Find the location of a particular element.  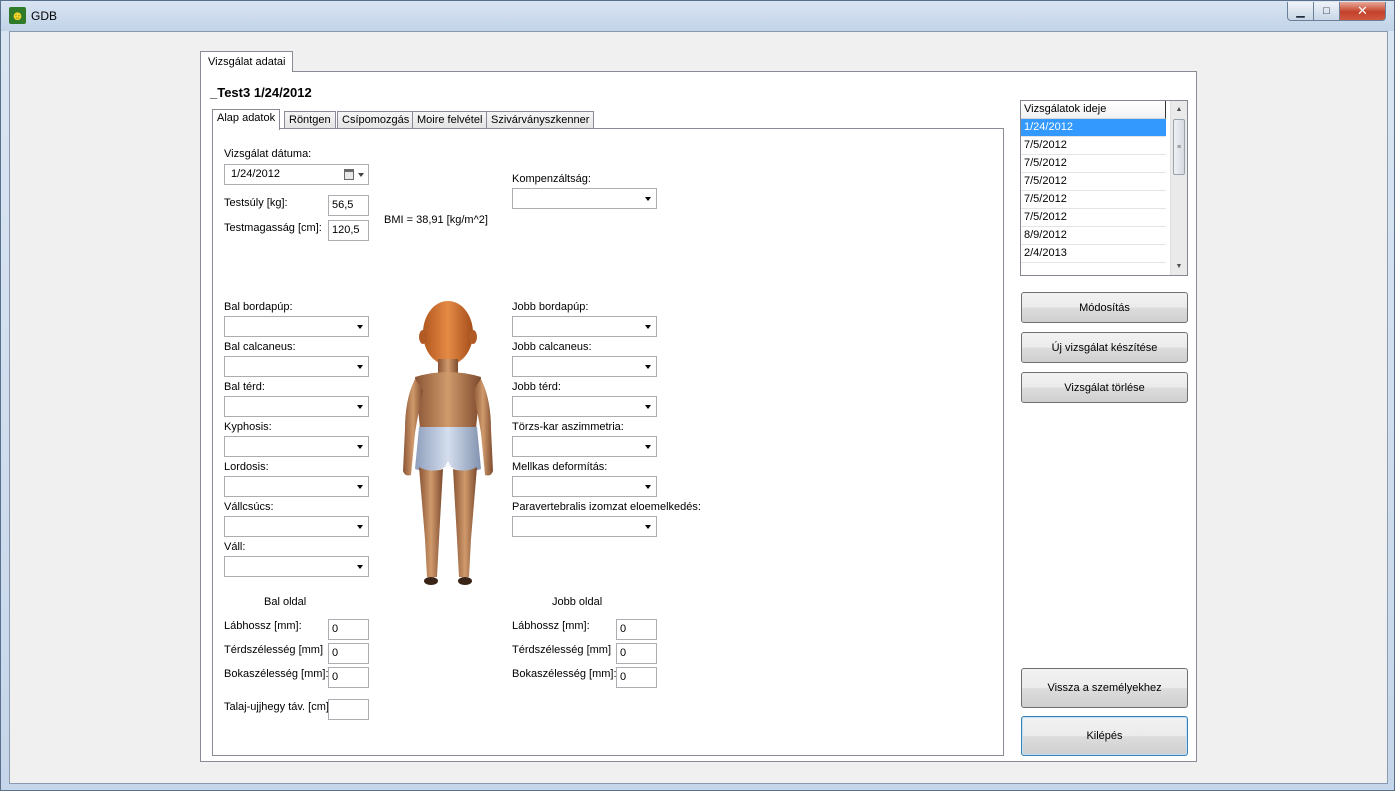

delete-exam-button: Vizsgálat törlése is located at coordinates (1104, 387).